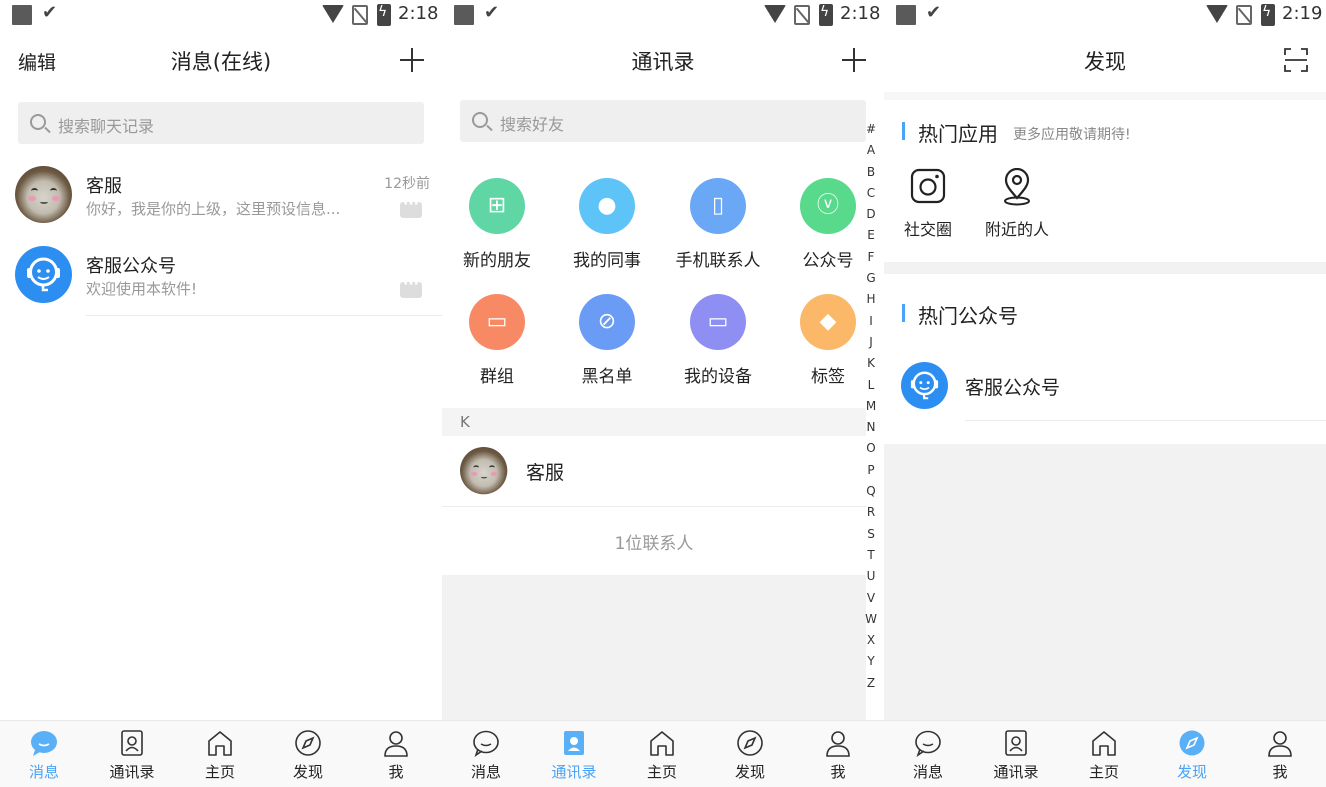 The height and width of the screenshot is (787, 1326). I want to click on alphabet-index-letter: #, so click(871, 132).